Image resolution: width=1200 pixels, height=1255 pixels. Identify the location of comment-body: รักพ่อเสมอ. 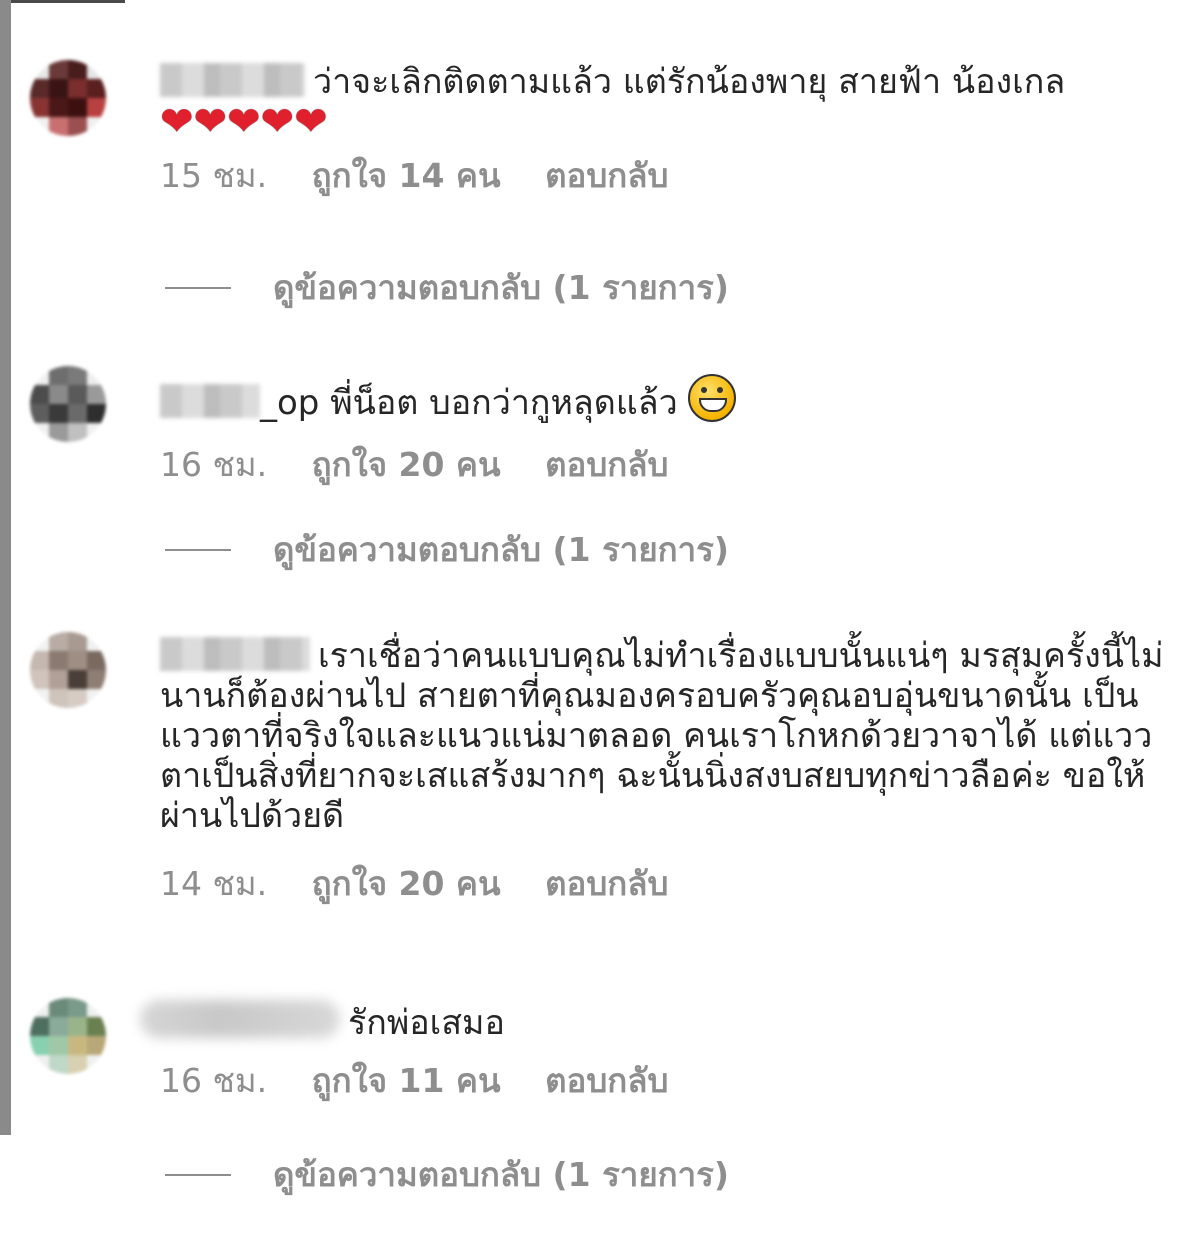
(426, 1023).